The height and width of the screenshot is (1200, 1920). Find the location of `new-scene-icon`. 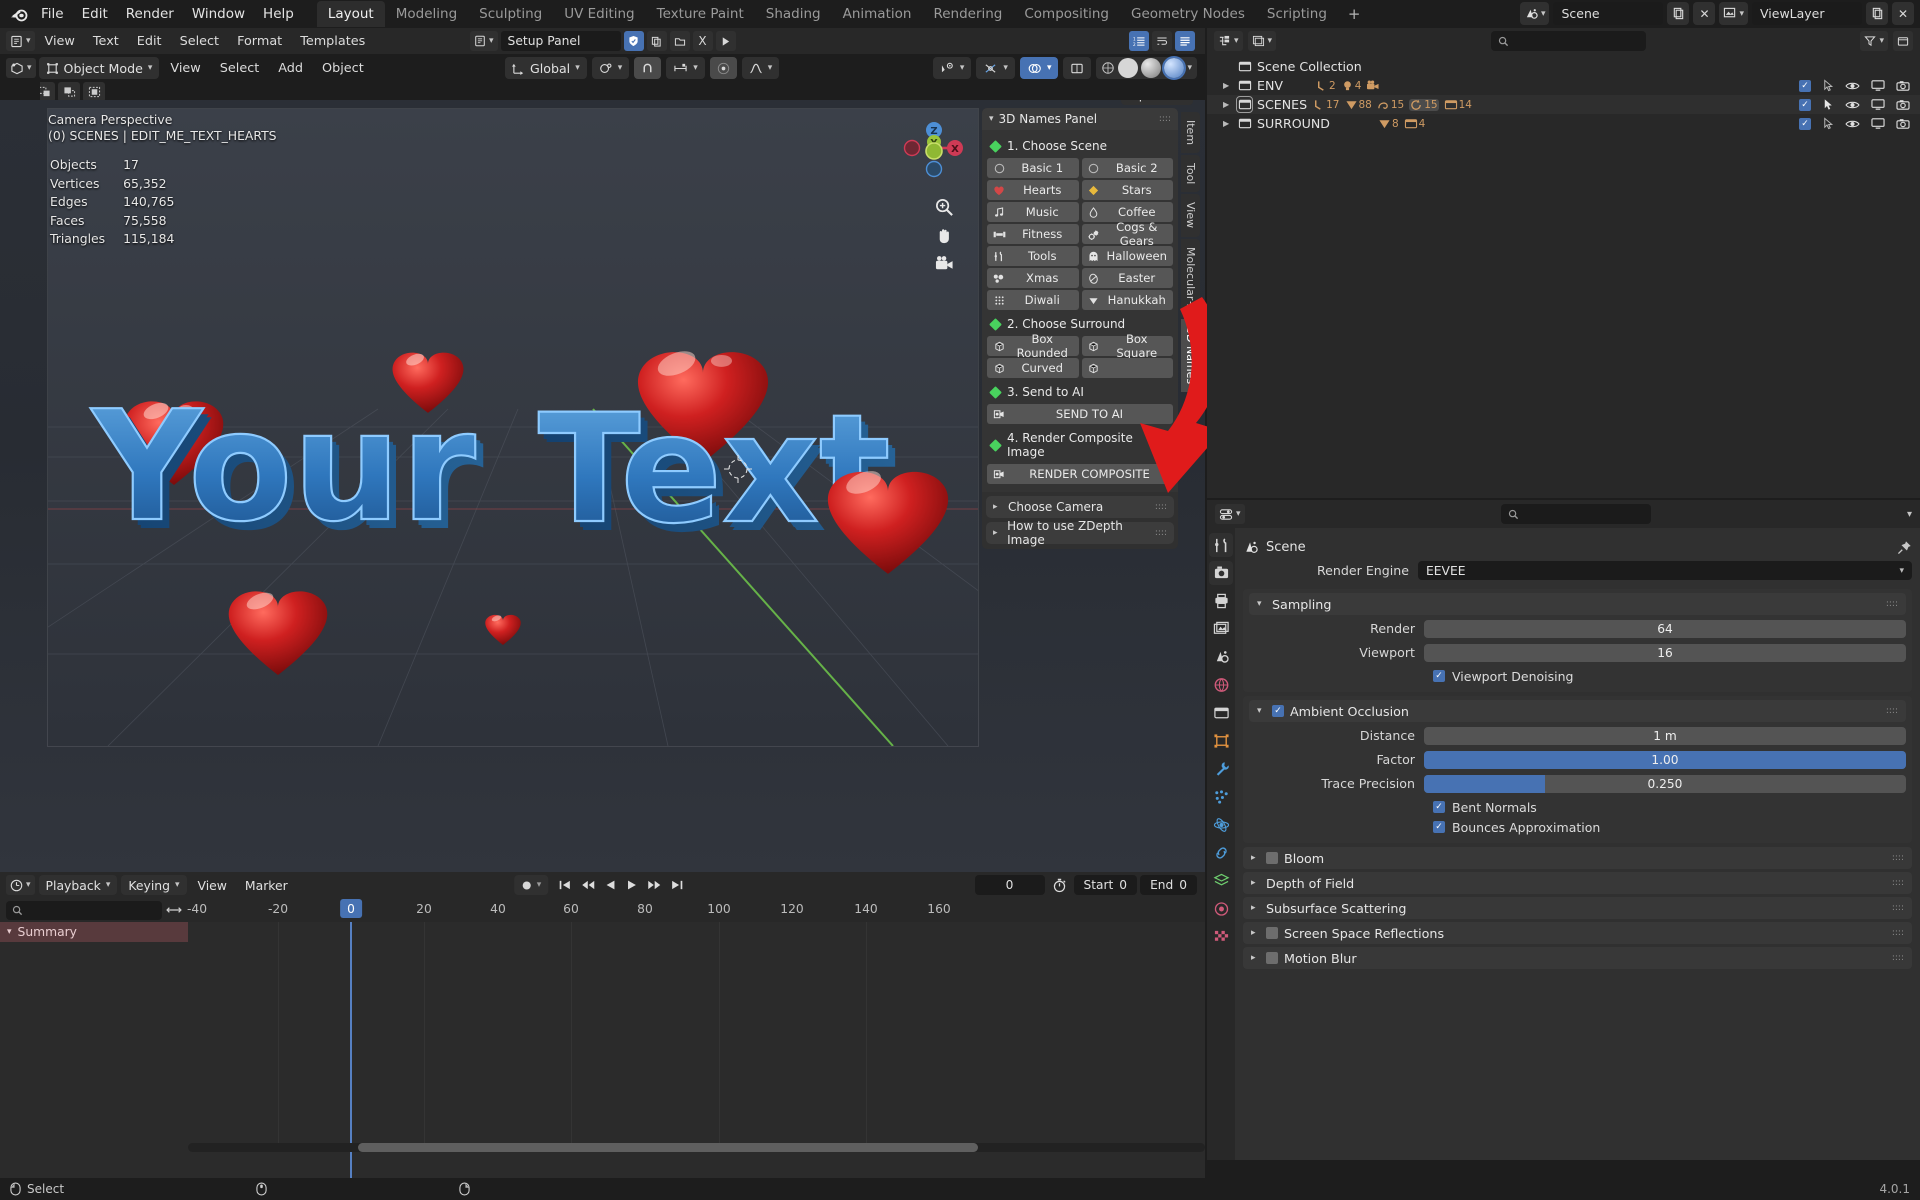

new-scene-icon is located at coordinates (1678, 13).